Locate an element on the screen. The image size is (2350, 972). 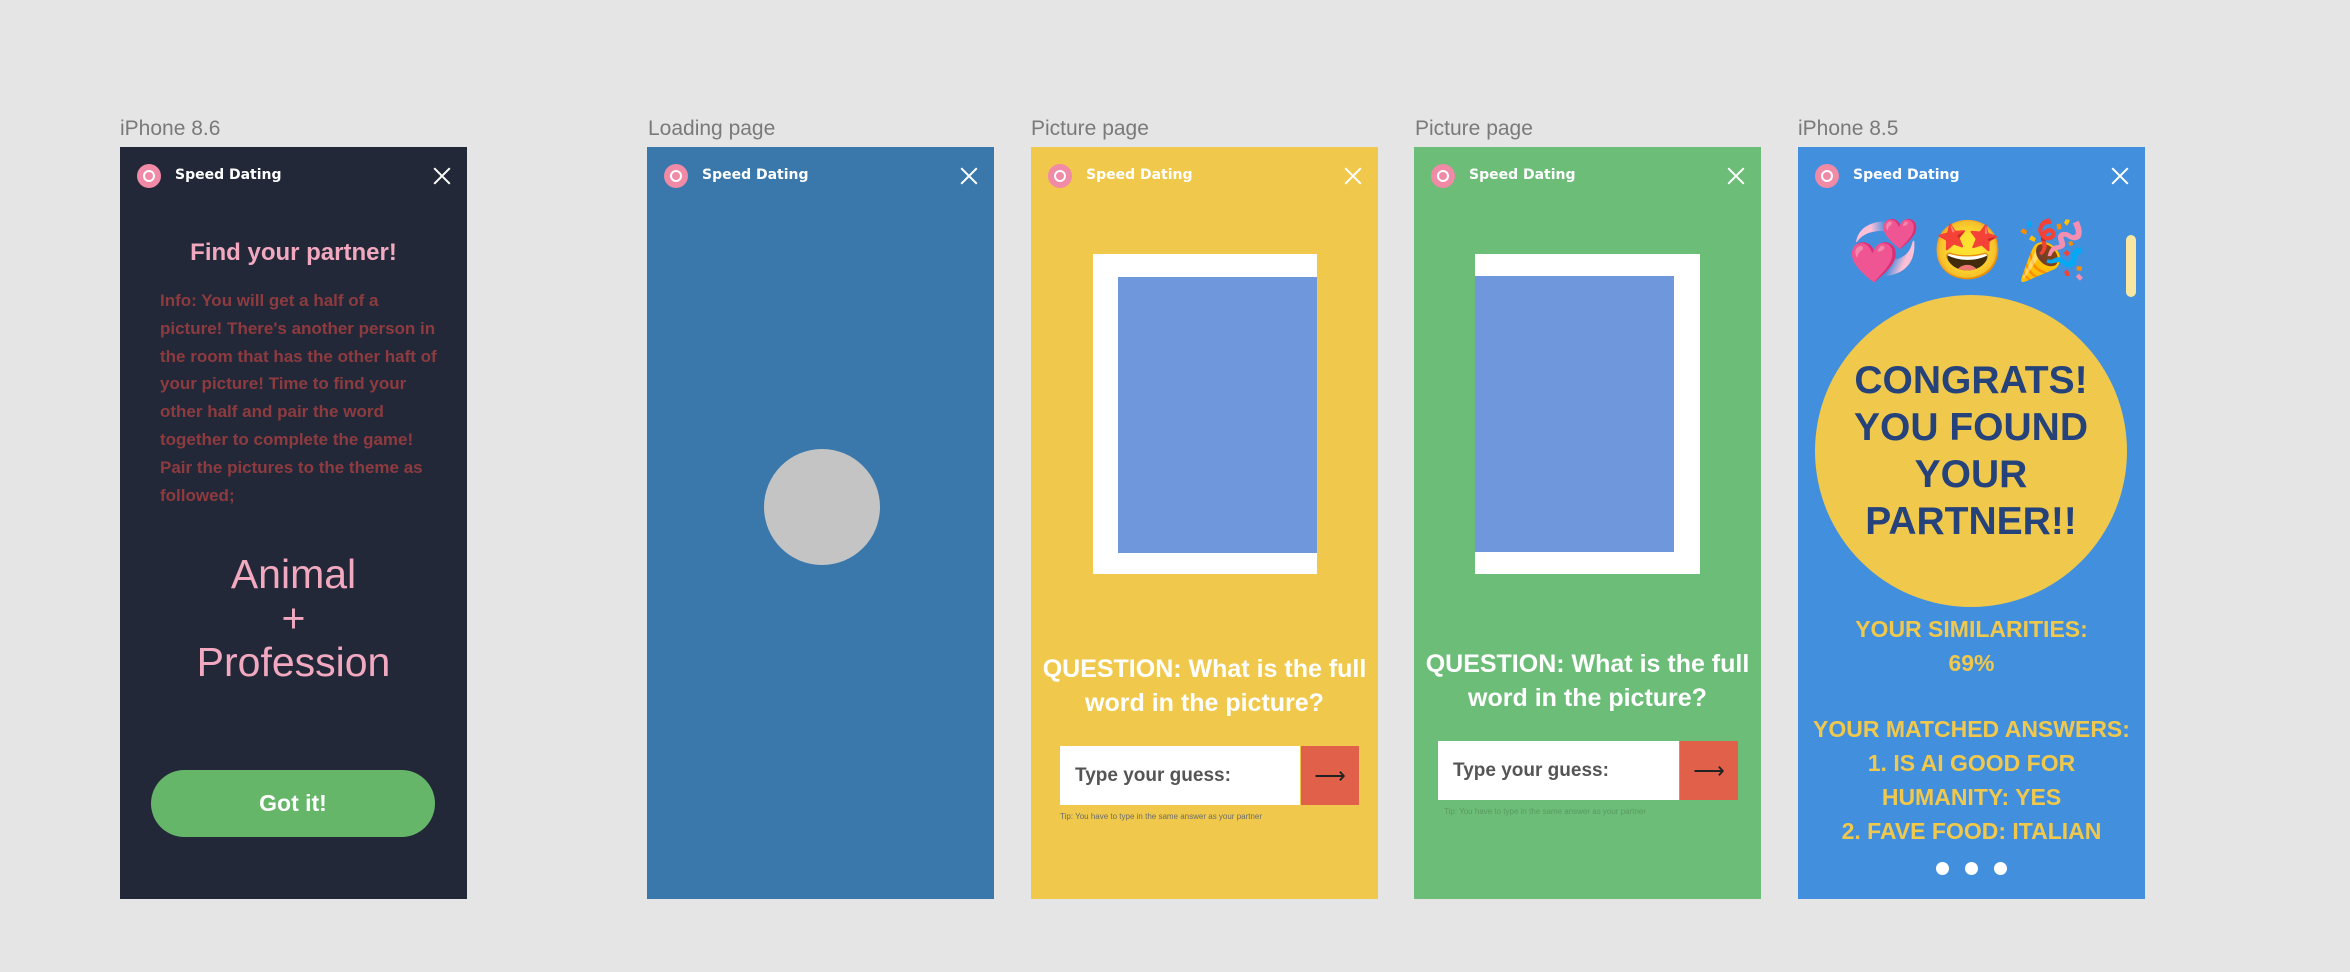
party-popper-icon: 🎉 is located at coordinates (2051, 250).